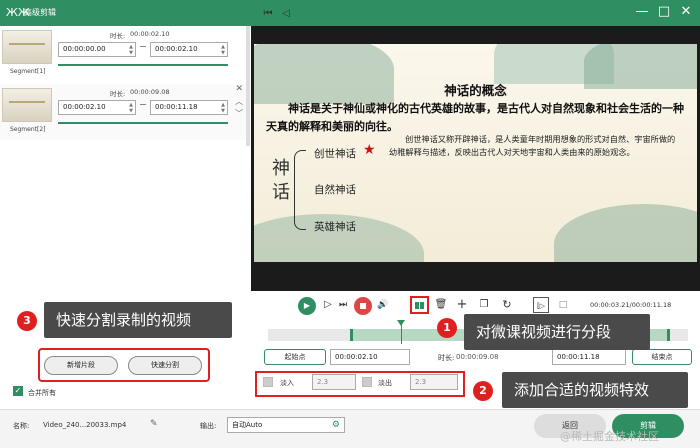 The width and height of the screenshot is (700, 448). Describe the element at coordinates (595, 390) in the screenshot. I see `annotation-callout: 添加合适的视频特效` at that location.